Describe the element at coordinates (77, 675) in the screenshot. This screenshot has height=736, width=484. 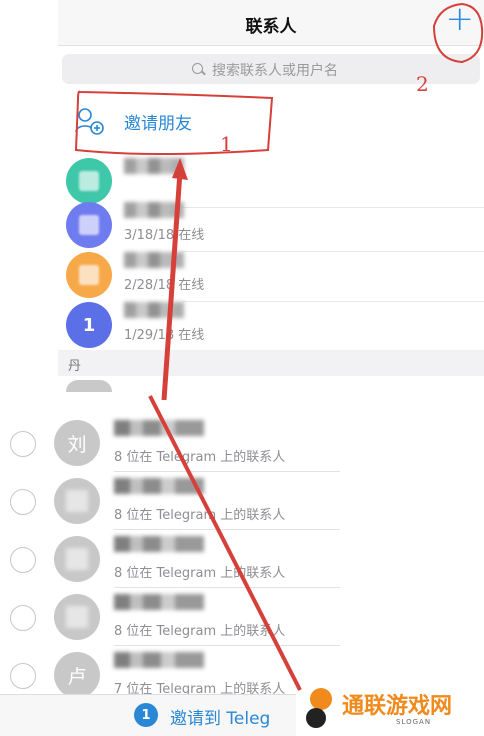
I see `avatar: 卢` at that location.